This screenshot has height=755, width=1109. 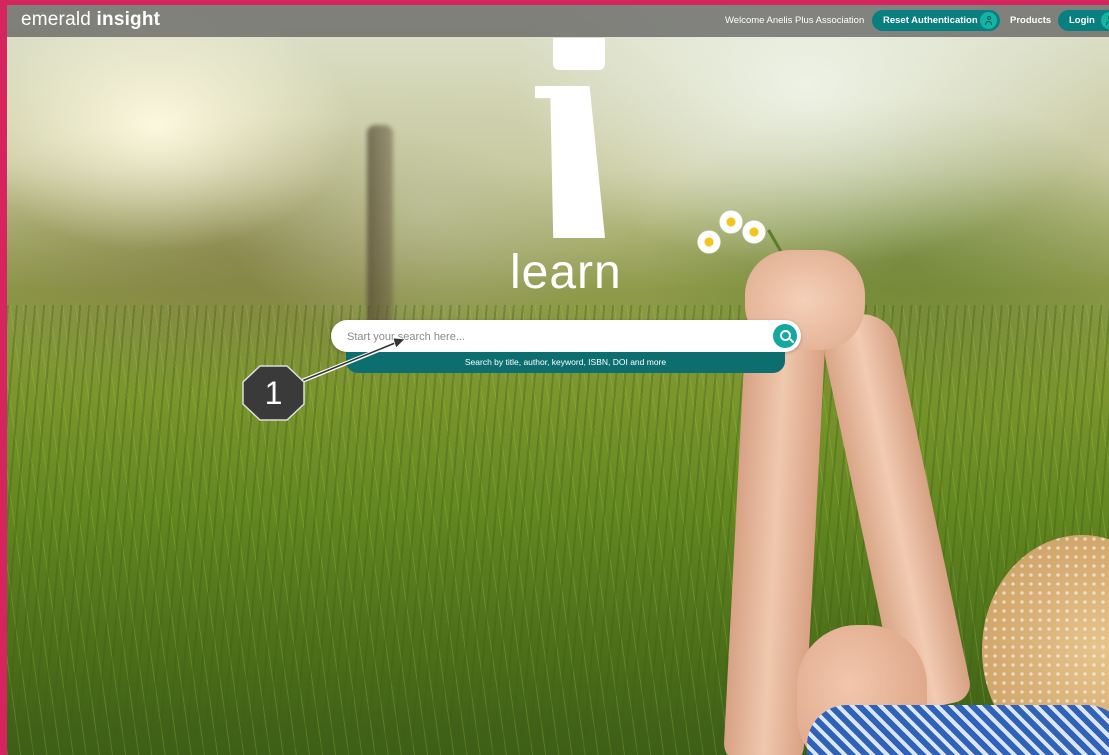 What do you see at coordinates (566, 272) in the screenshot?
I see `hero-word: learn` at bounding box center [566, 272].